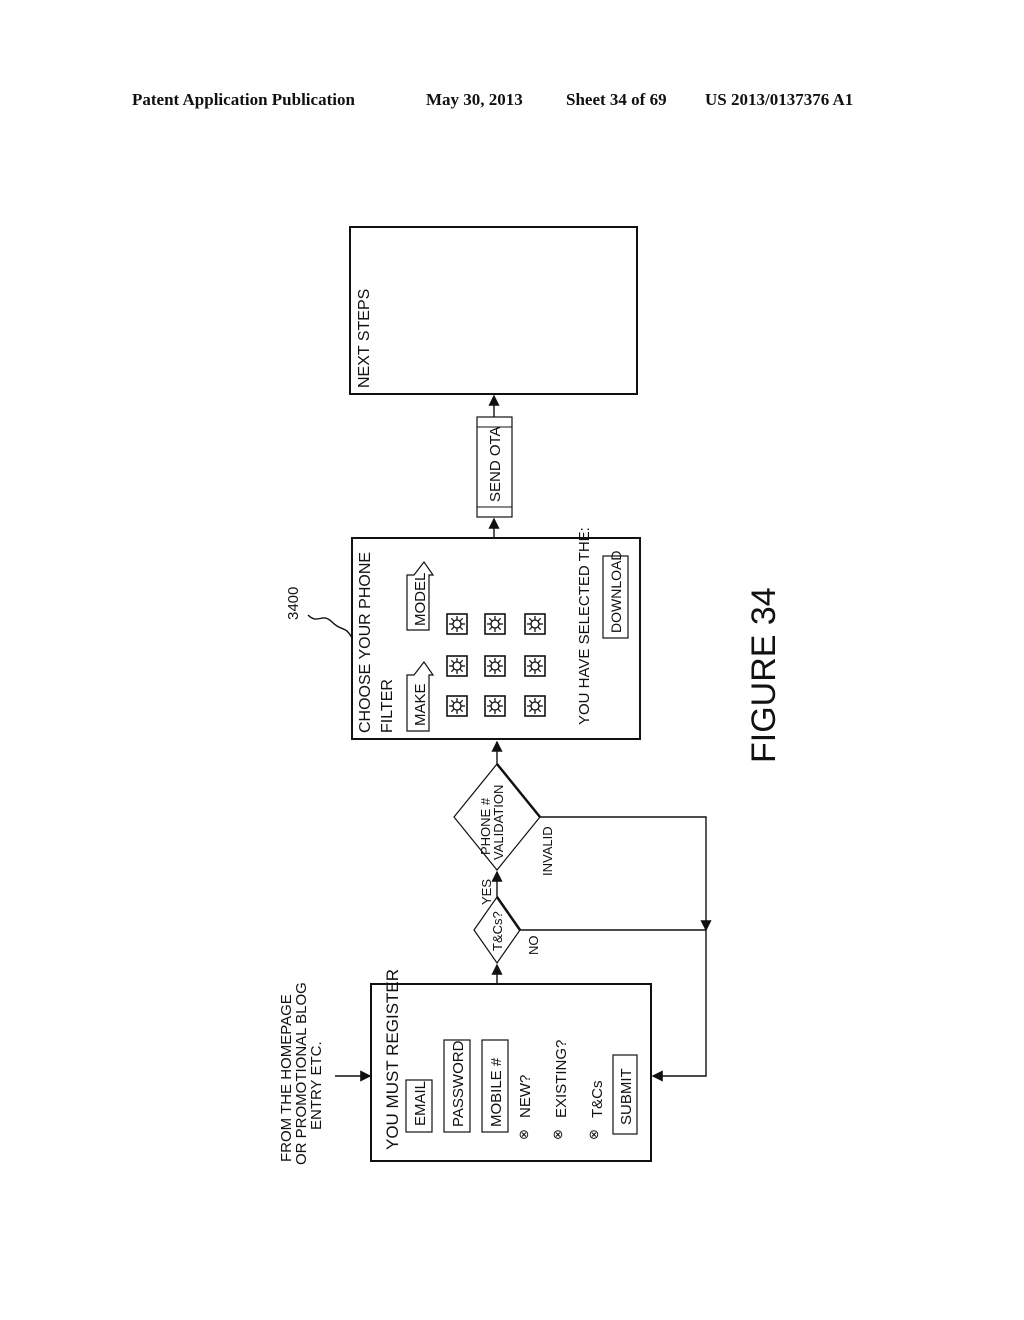 The width and height of the screenshot is (1024, 1320). Describe the element at coordinates (316, 1085) in the screenshot. I see `entry-note-line-3: ENTRY ETC.` at that location.